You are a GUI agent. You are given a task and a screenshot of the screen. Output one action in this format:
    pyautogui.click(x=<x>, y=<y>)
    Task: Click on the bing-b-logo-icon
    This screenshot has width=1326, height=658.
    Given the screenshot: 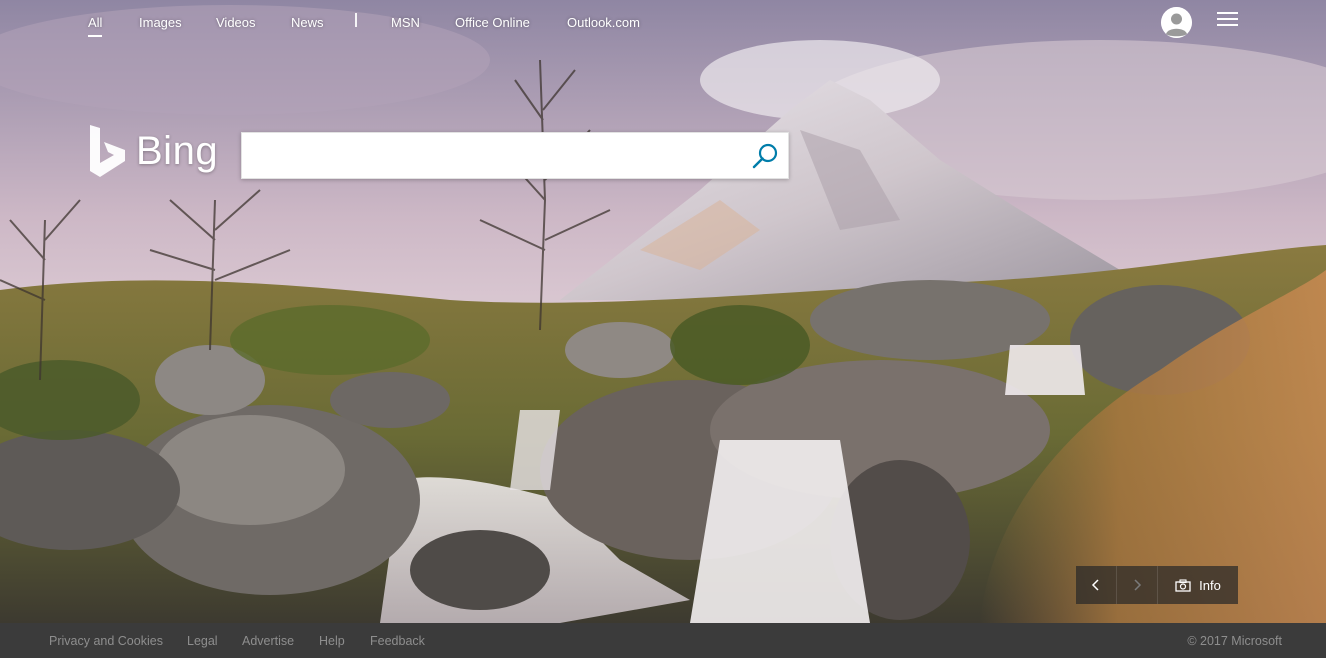 What is the action you would take?
    pyautogui.click(x=107, y=151)
    